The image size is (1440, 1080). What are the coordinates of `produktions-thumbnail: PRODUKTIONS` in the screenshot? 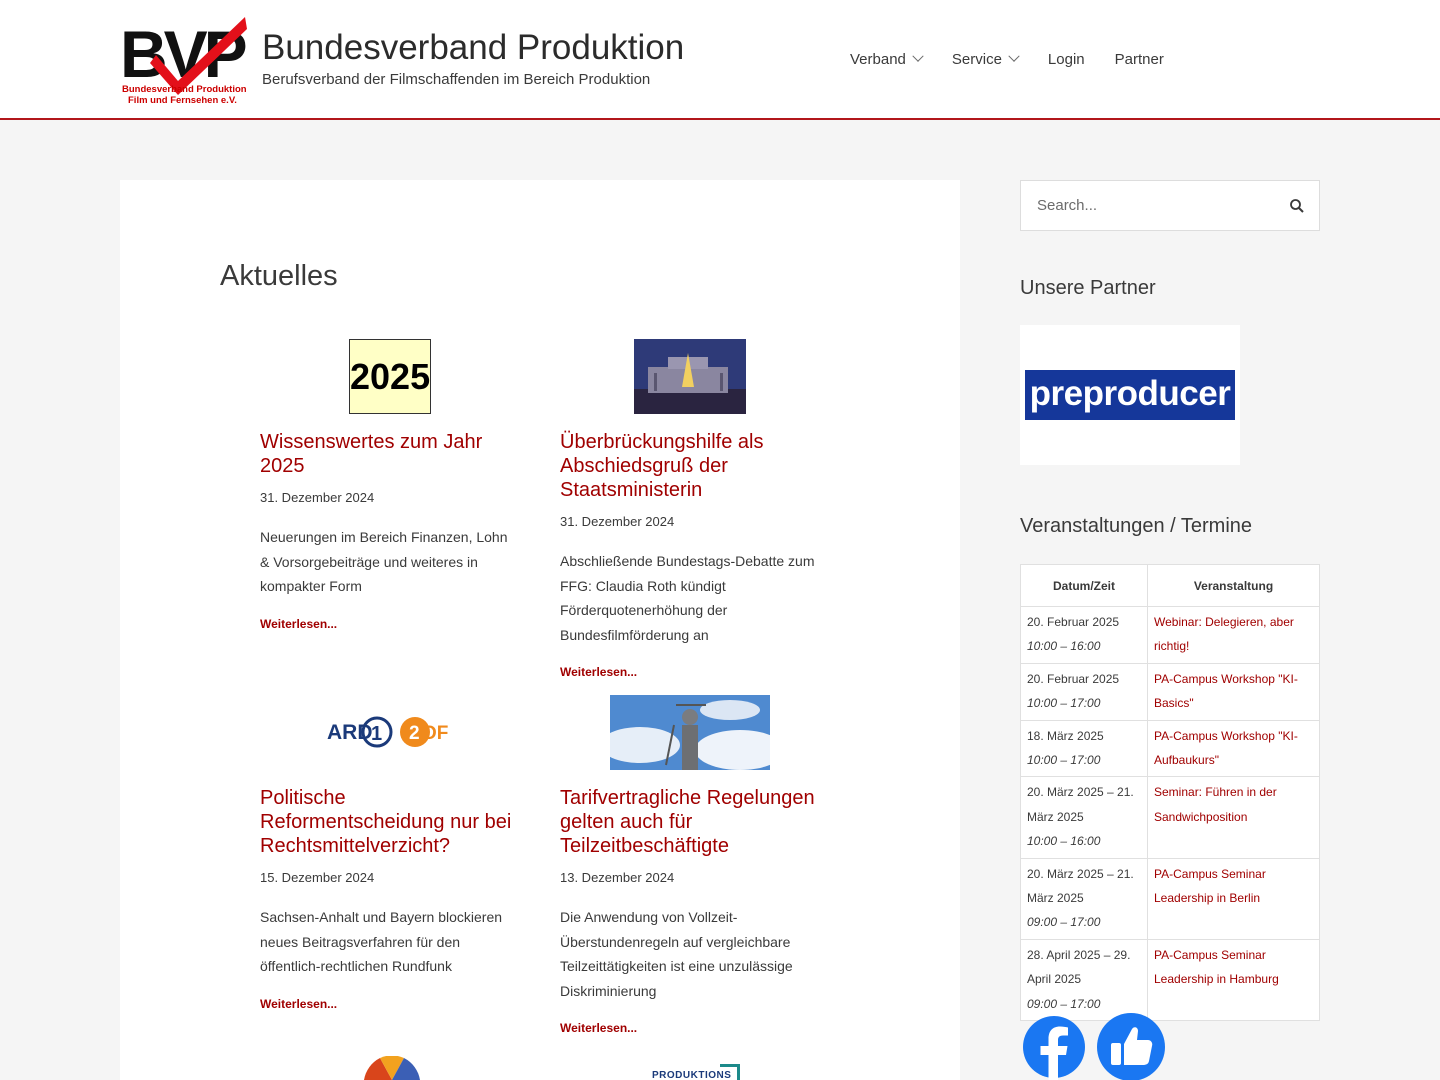 It's located at (695, 1072).